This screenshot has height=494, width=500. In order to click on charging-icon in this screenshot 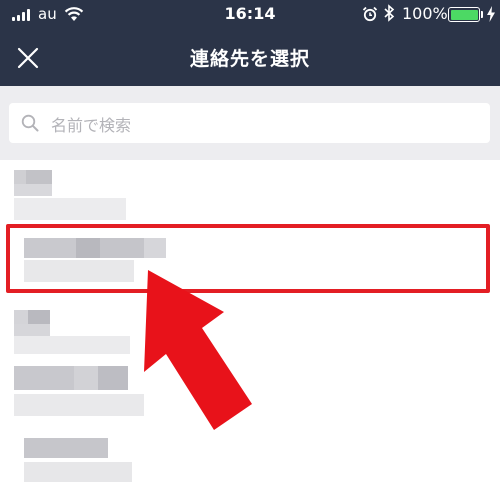, I will do `click(491, 14)`.